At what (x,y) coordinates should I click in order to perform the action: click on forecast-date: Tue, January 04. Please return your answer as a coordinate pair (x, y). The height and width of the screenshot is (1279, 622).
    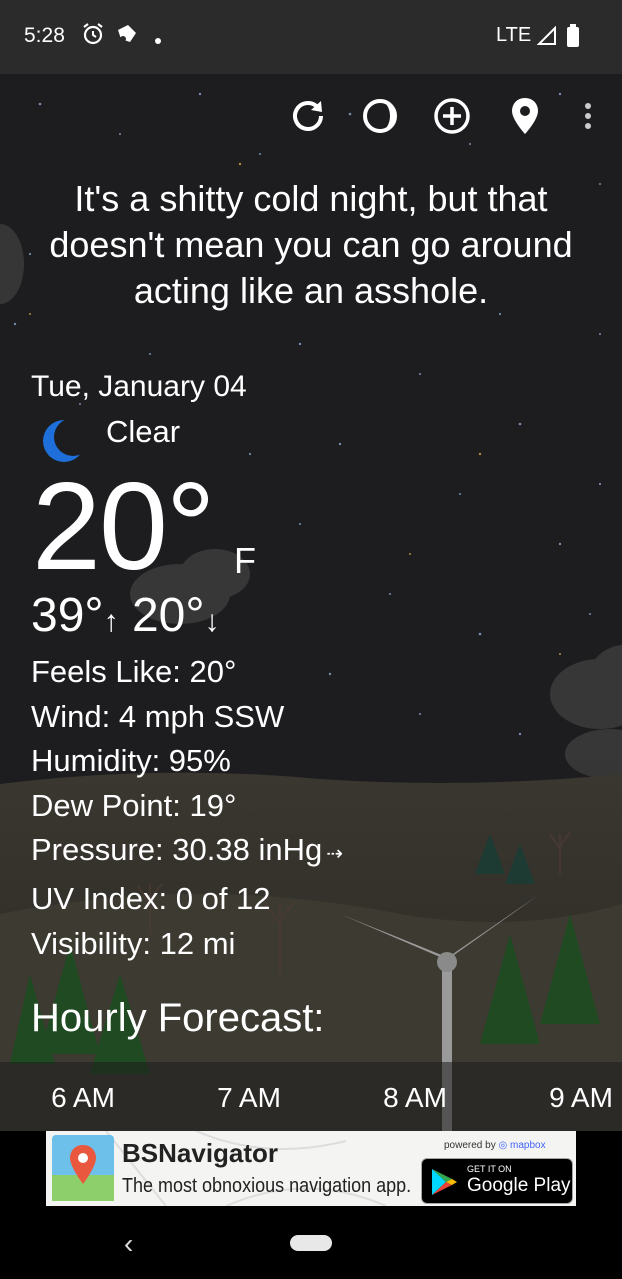
    Looking at the image, I should click on (139, 386).